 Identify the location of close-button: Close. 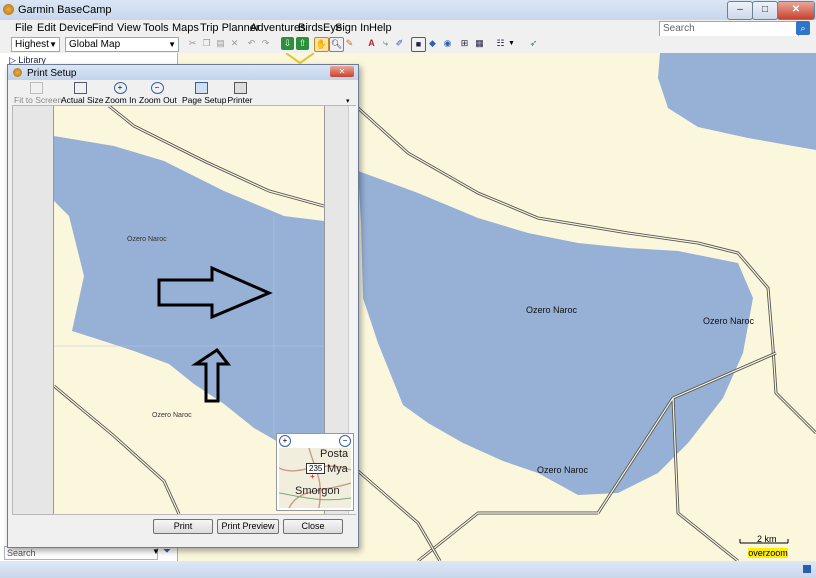
(313, 526).